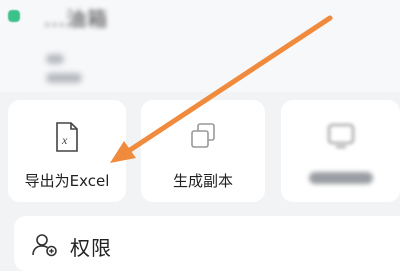 This screenshot has width=400, height=271. Describe the element at coordinates (203, 138) in the screenshot. I see `copy-icon` at that location.